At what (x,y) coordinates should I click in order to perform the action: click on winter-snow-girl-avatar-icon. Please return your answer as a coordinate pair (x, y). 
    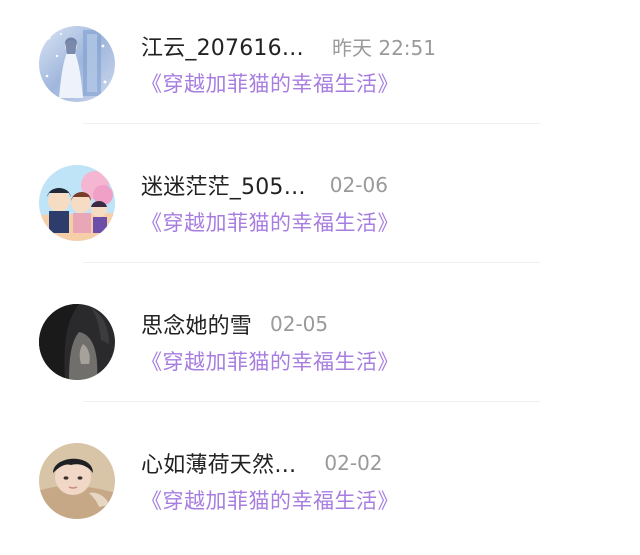
    Looking at the image, I should click on (77, 64).